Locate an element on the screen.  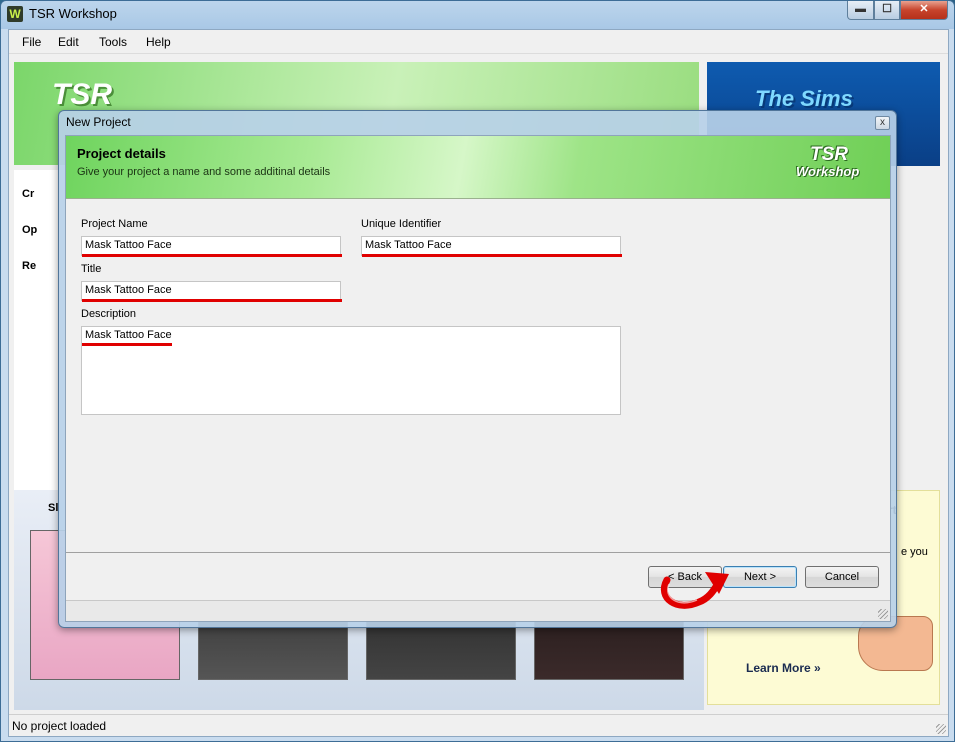
description-label: Description is located at coordinates (109, 314).